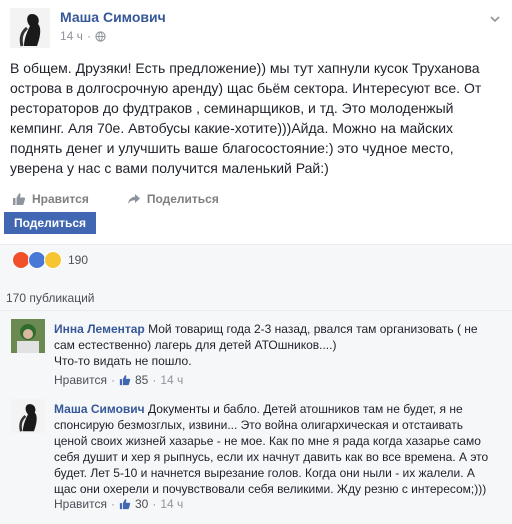 The width and height of the screenshot is (512, 524). Describe the element at coordinates (256, 280) in the screenshot. I see `divider-space` at that location.